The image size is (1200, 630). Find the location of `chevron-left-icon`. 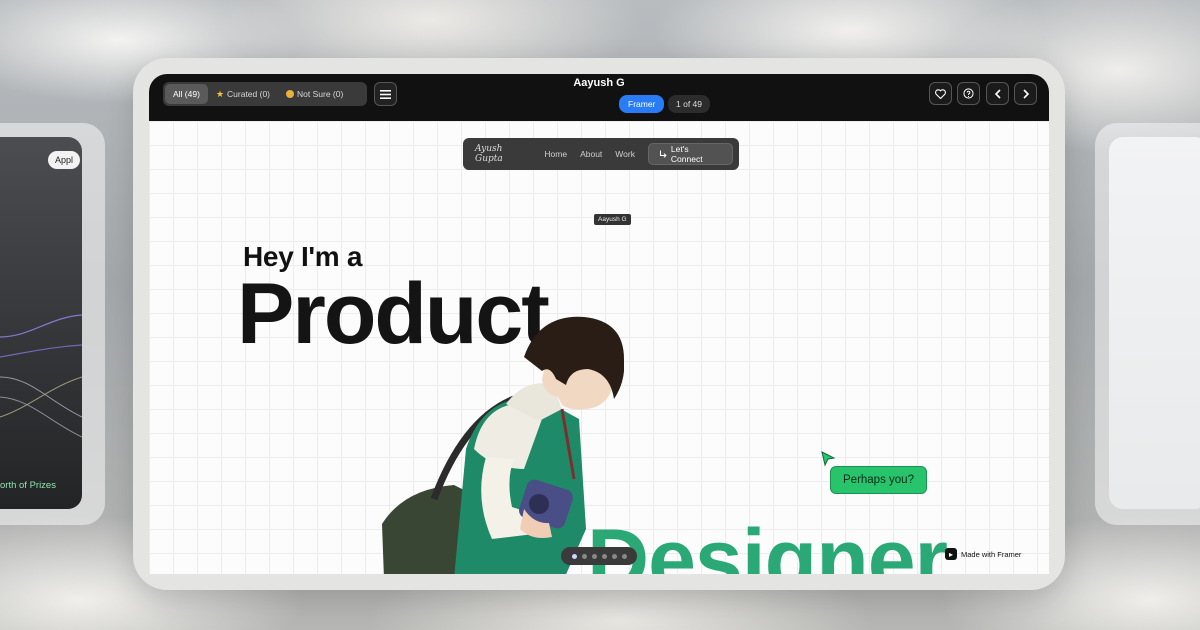

chevron-left-icon is located at coordinates (997, 93).